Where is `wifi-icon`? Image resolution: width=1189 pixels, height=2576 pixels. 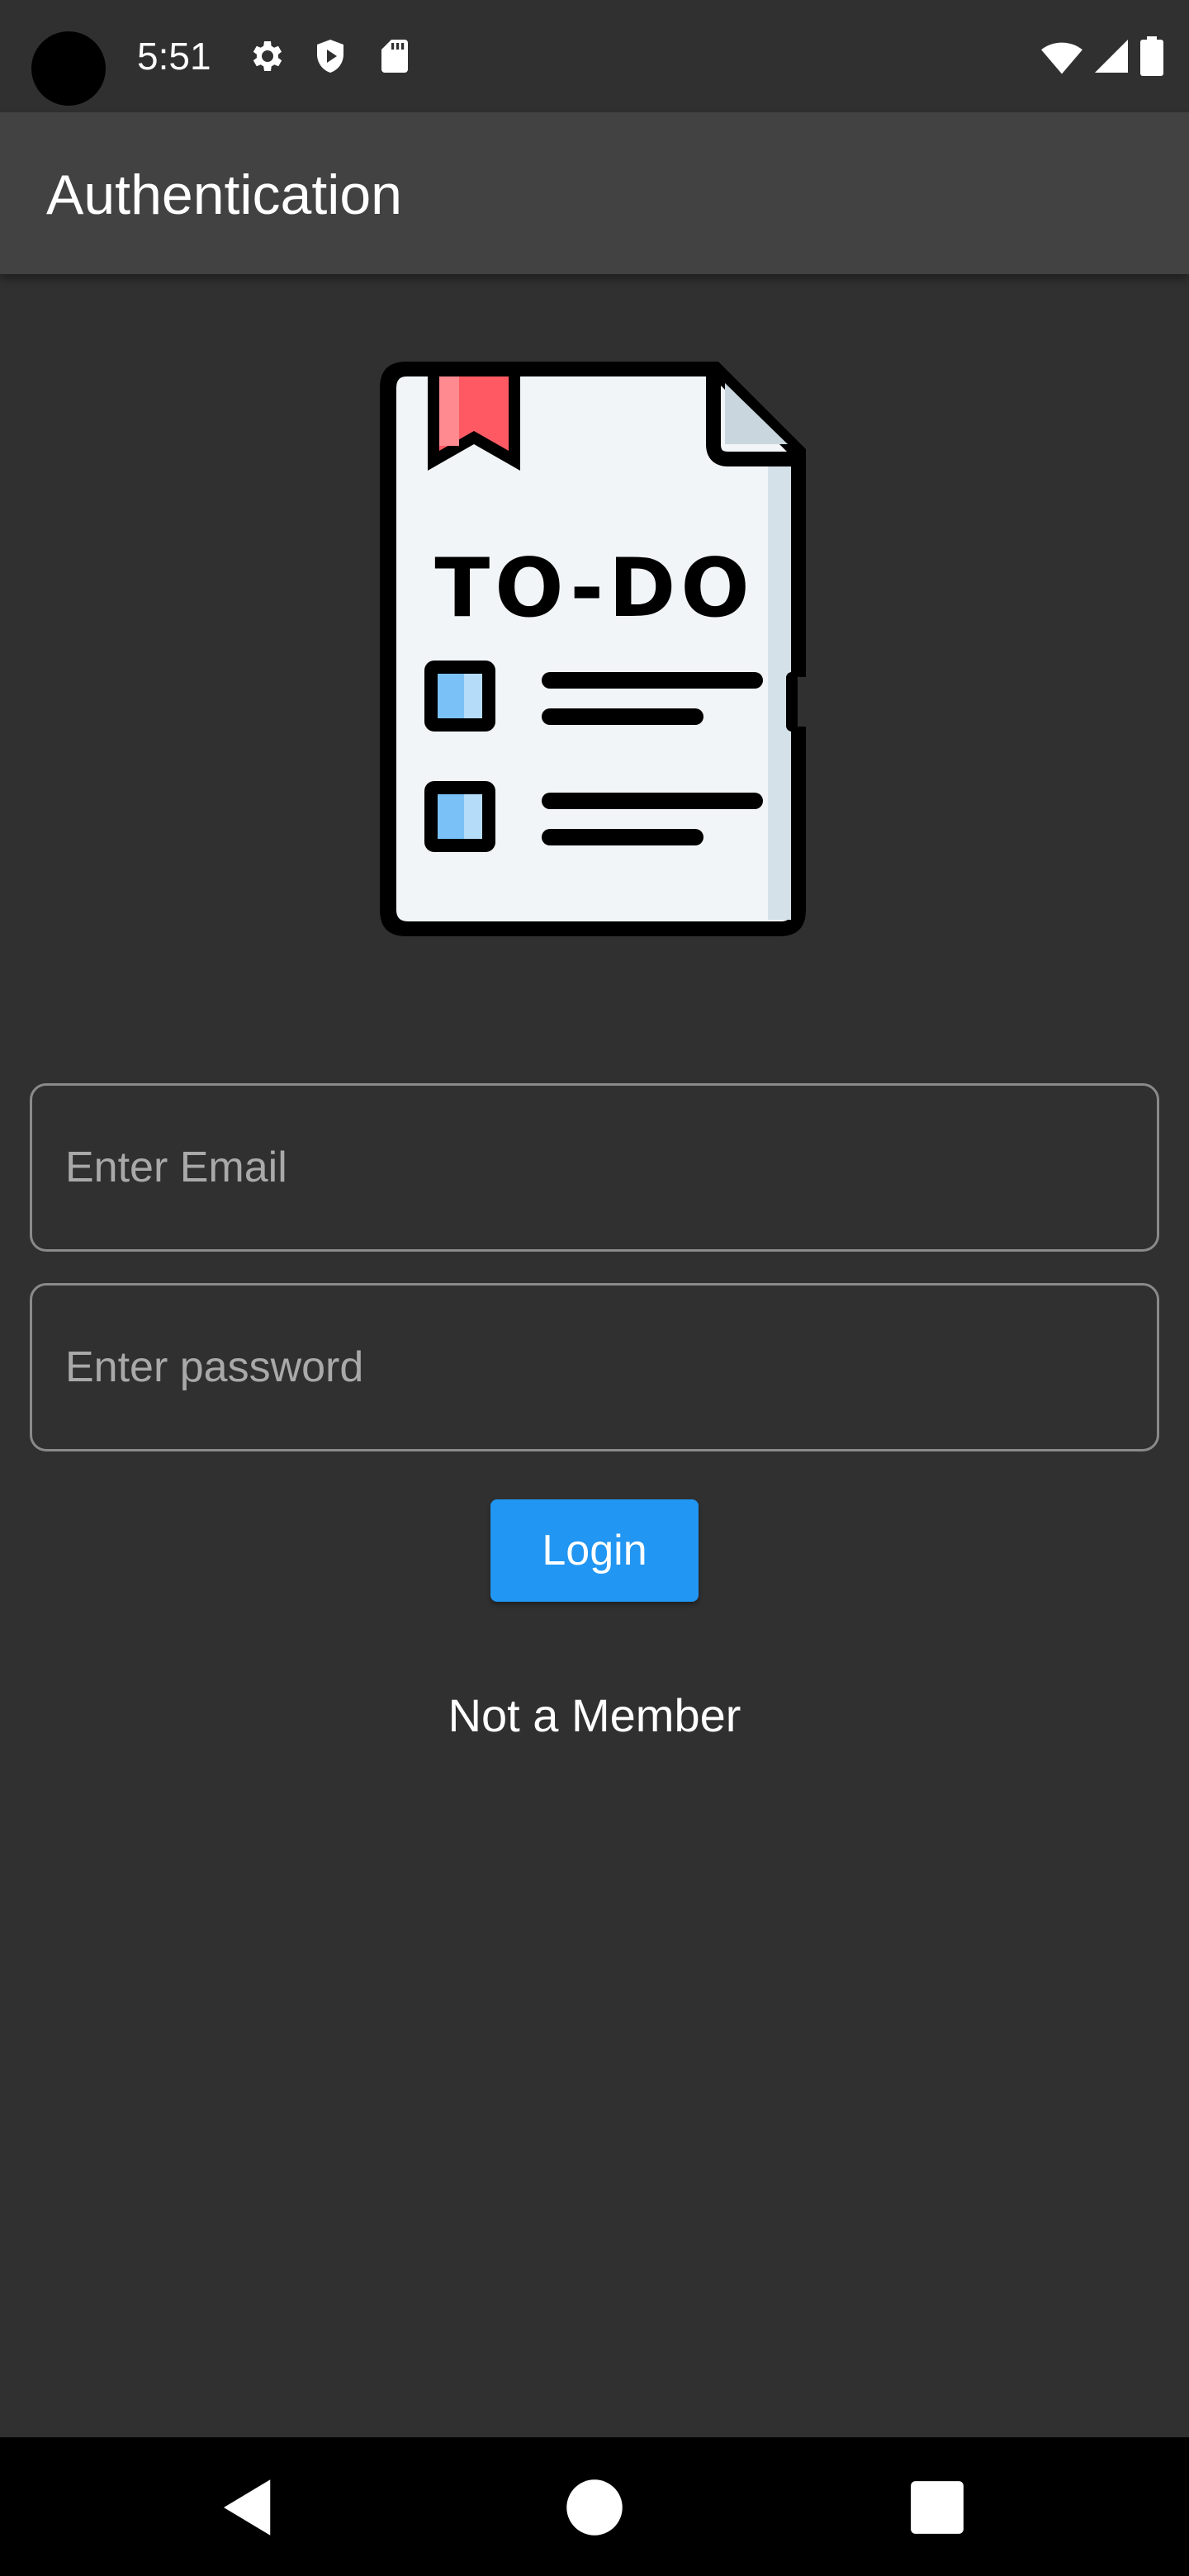 wifi-icon is located at coordinates (1061, 58).